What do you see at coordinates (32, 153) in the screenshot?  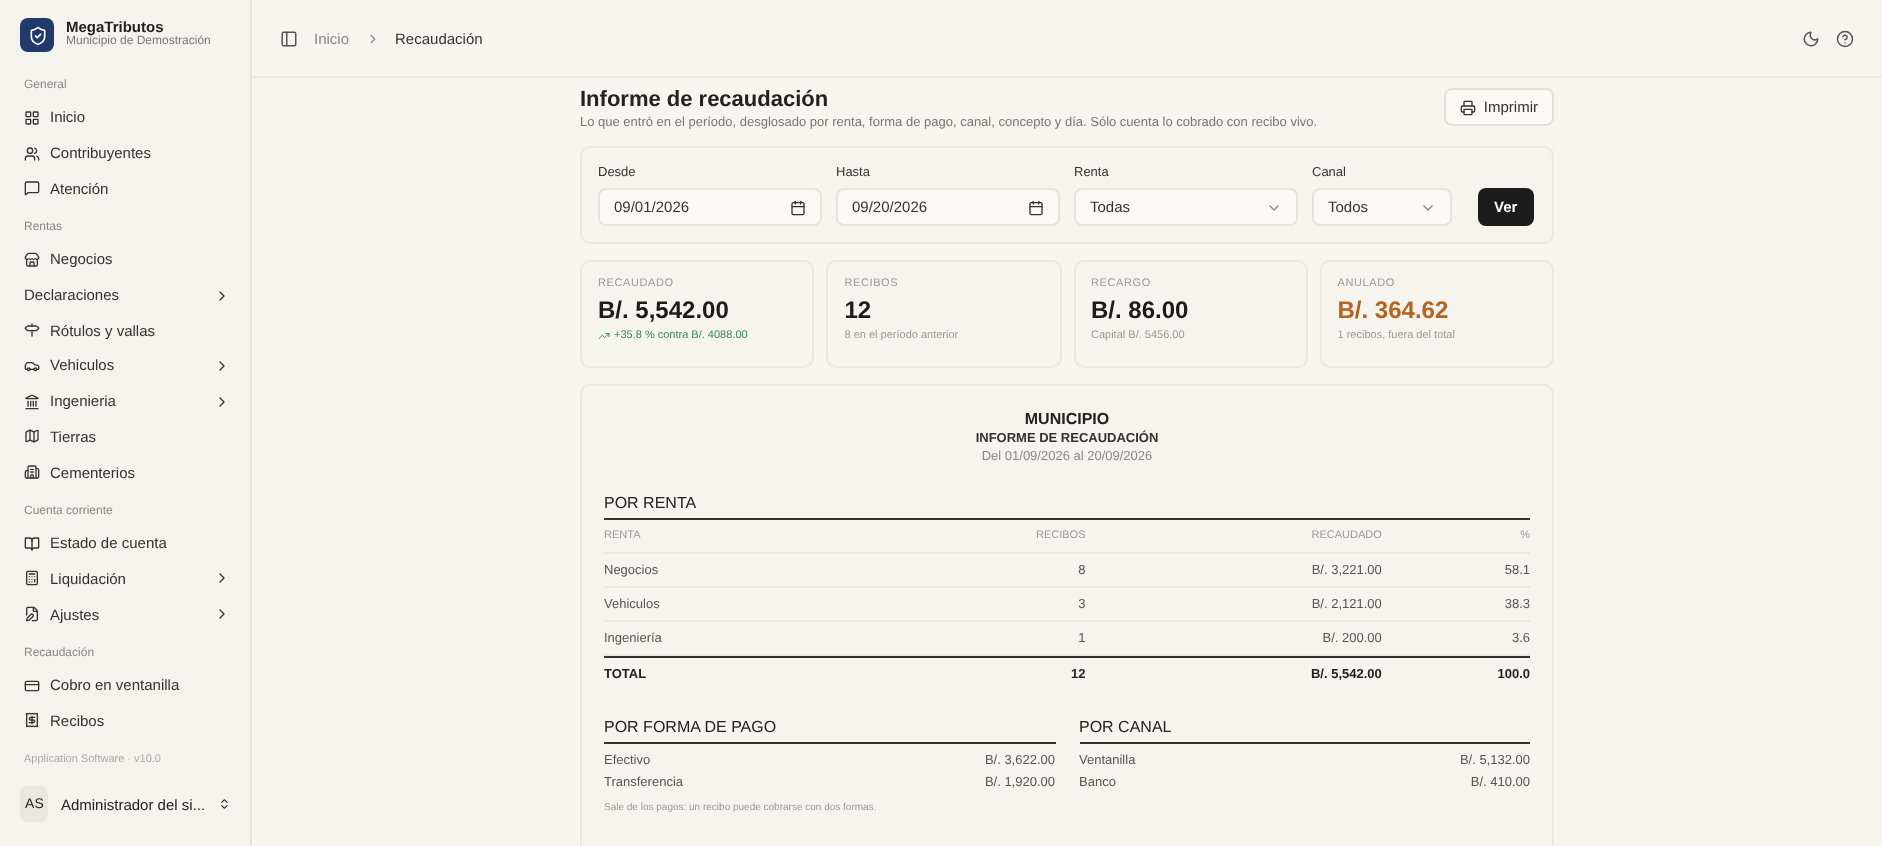 I see `people-icon` at bounding box center [32, 153].